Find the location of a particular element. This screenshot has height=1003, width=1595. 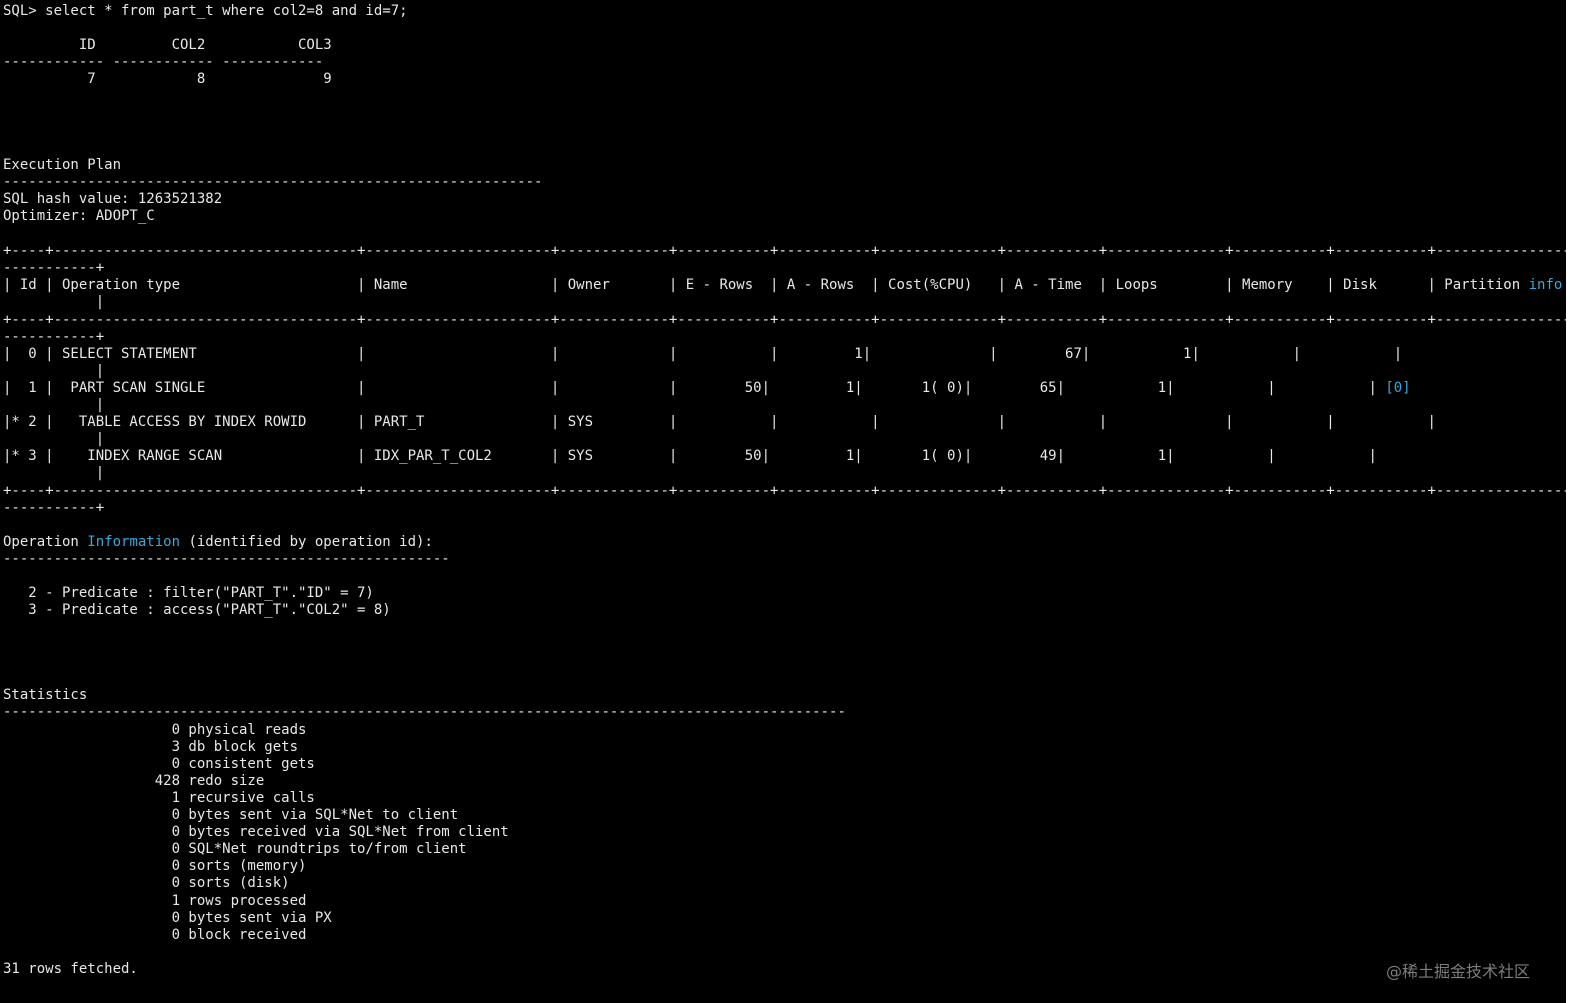

result-row: 7 8 9 is located at coordinates (167, 79).